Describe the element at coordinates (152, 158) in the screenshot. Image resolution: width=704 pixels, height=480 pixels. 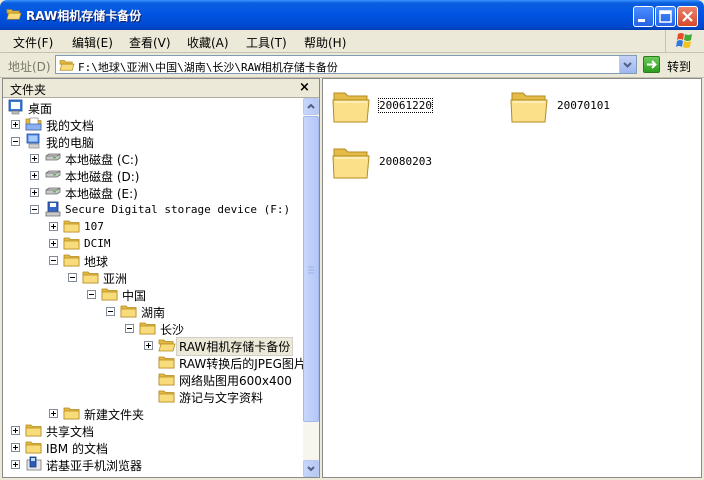
I see `tree-item: 本地磁盘 (C:)` at that location.